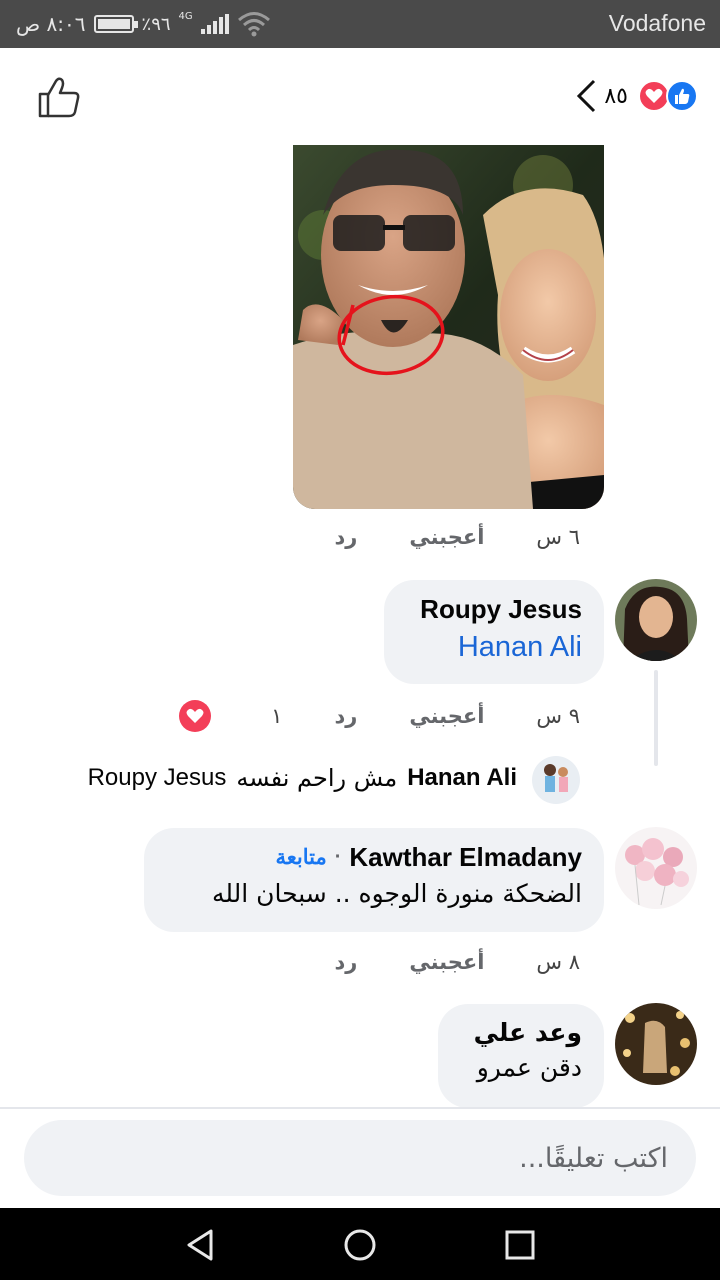  I want to click on back-icon, so click(200, 1245).